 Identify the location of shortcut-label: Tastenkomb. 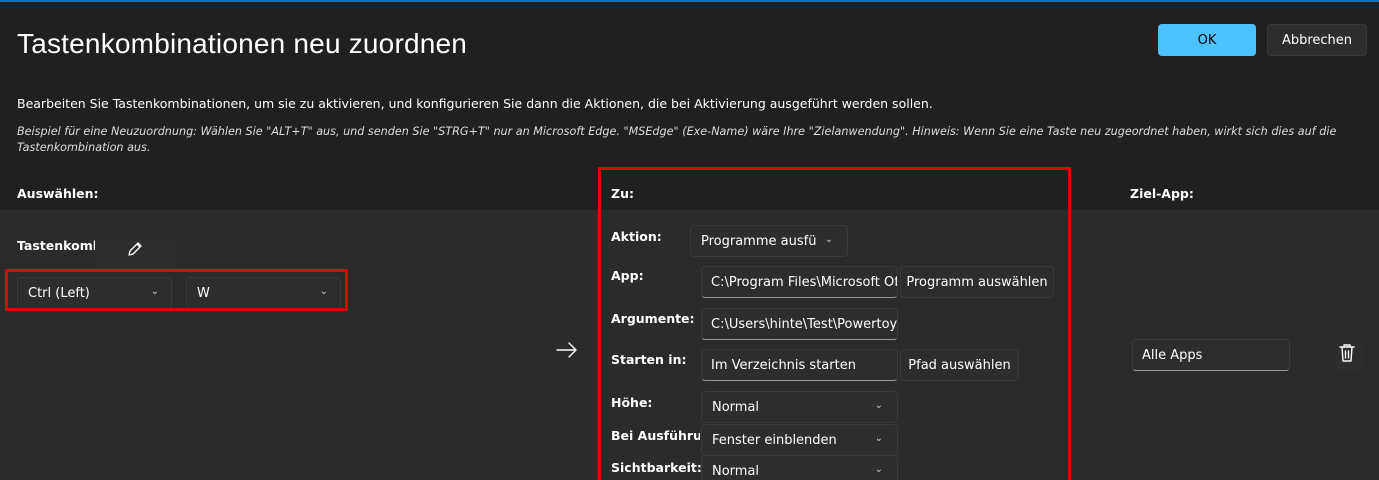
(57, 245).